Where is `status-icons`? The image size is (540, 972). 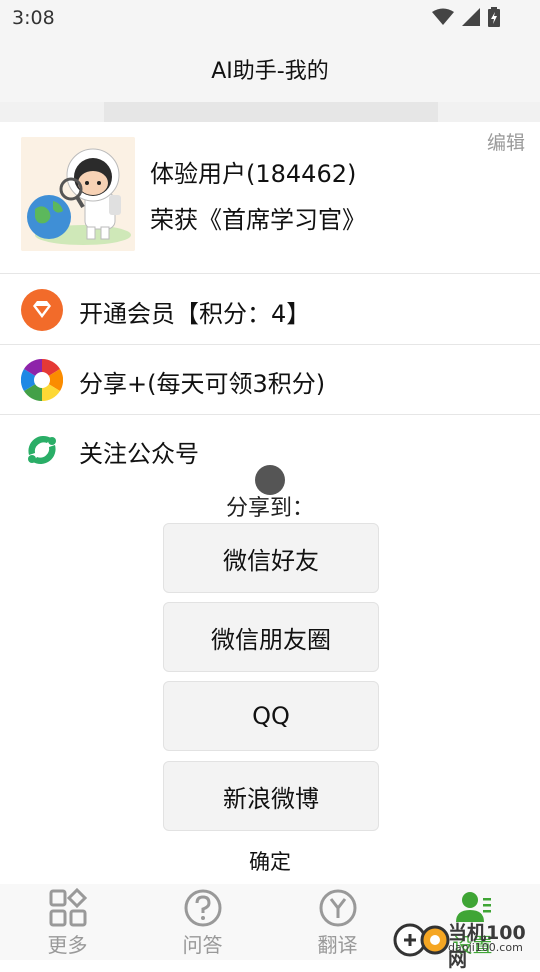 status-icons is located at coordinates (466, 17).